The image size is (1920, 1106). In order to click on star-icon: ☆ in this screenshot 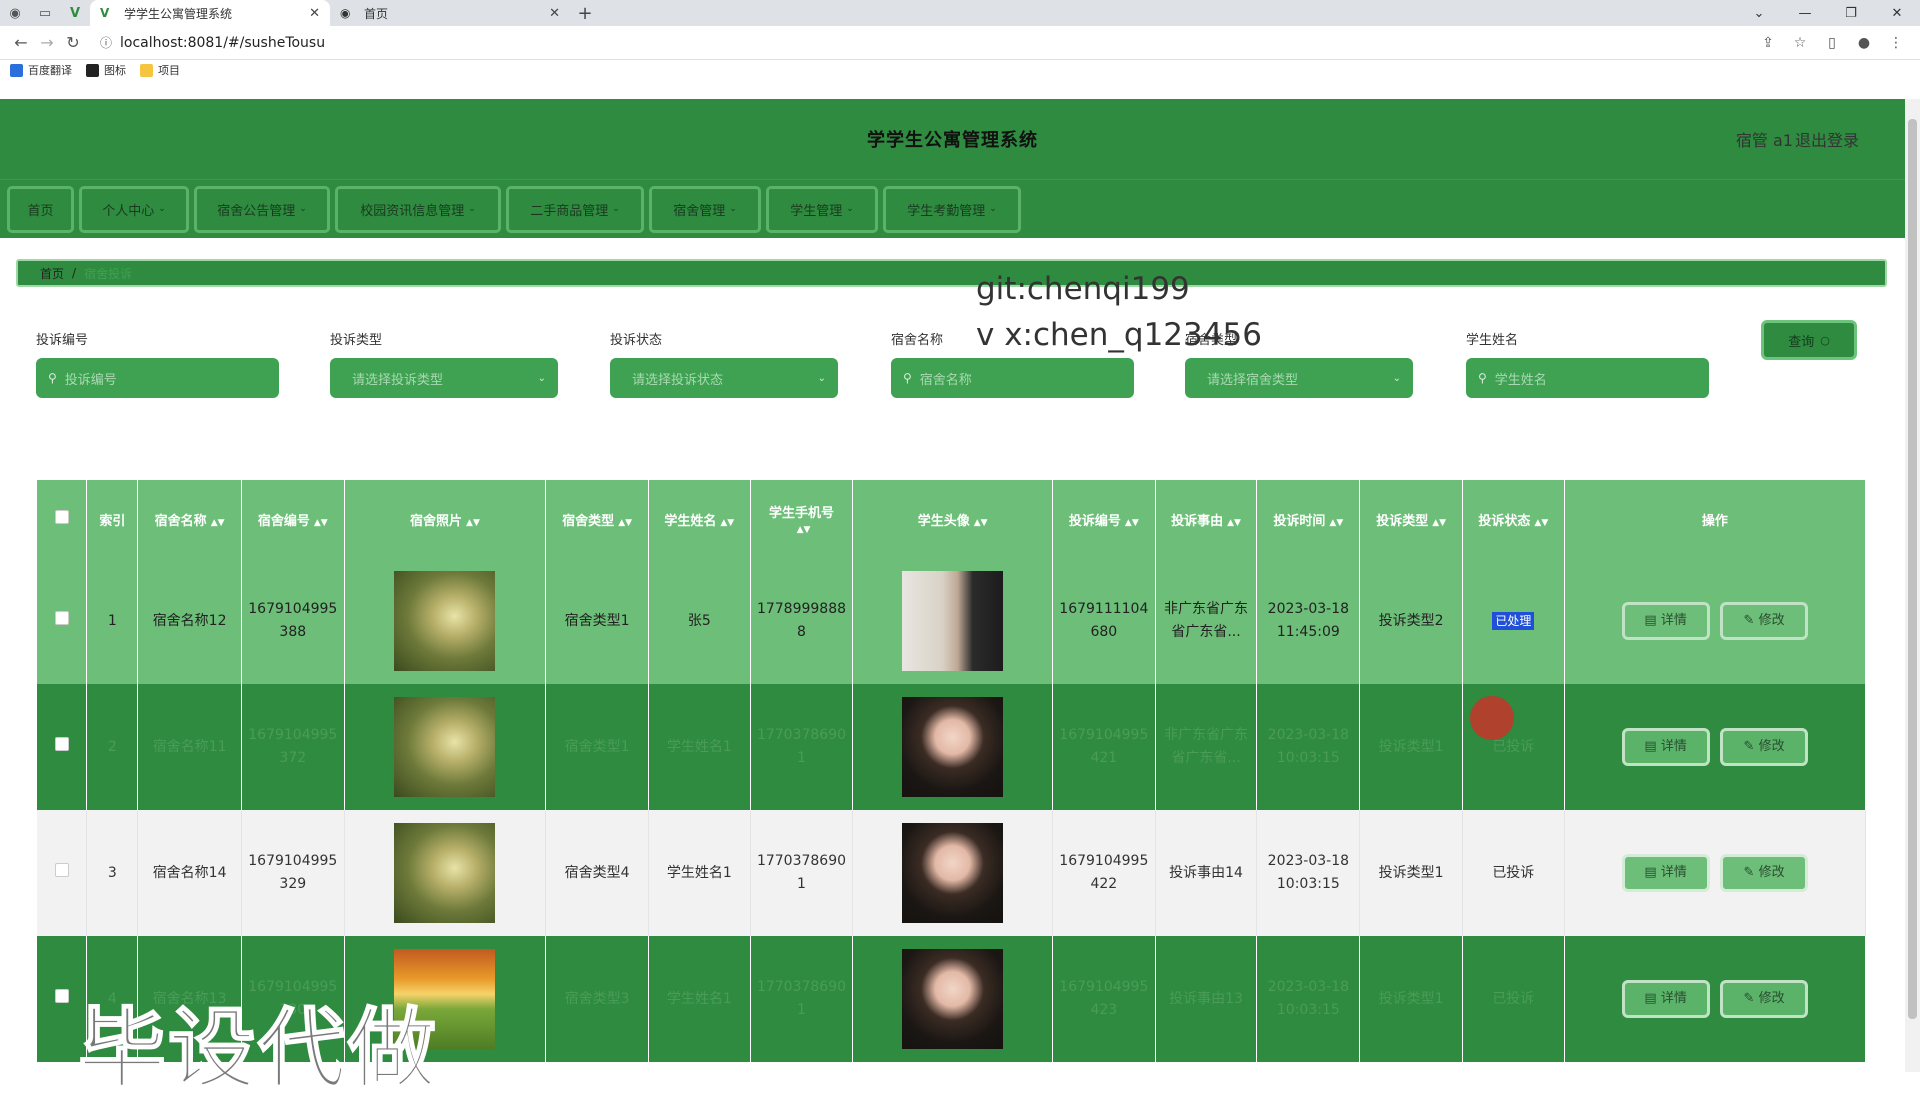, I will do `click(1800, 43)`.